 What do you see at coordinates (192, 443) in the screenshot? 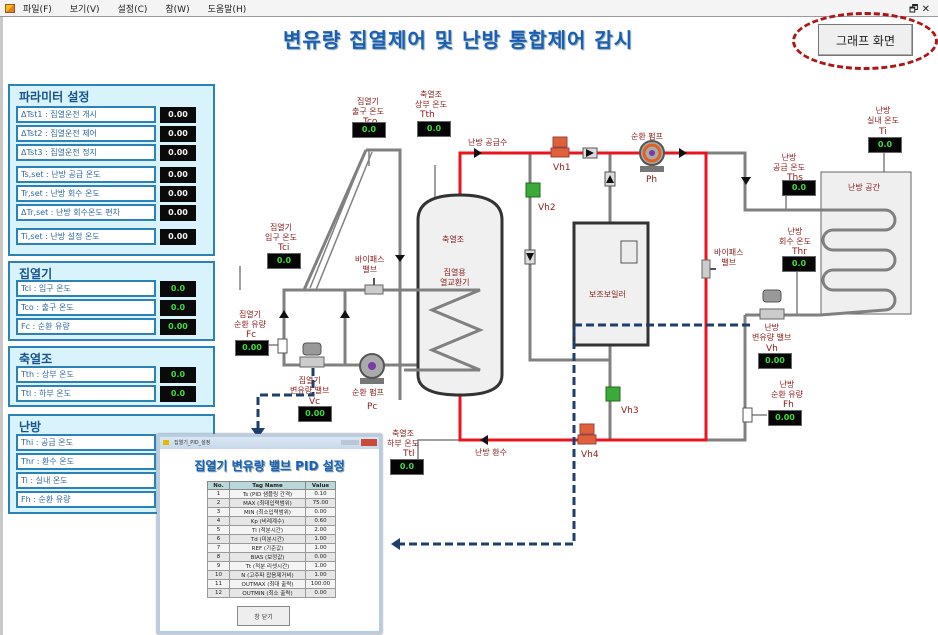
I see `dialog-window-title: 집열기_PID_설정` at bounding box center [192, 443].